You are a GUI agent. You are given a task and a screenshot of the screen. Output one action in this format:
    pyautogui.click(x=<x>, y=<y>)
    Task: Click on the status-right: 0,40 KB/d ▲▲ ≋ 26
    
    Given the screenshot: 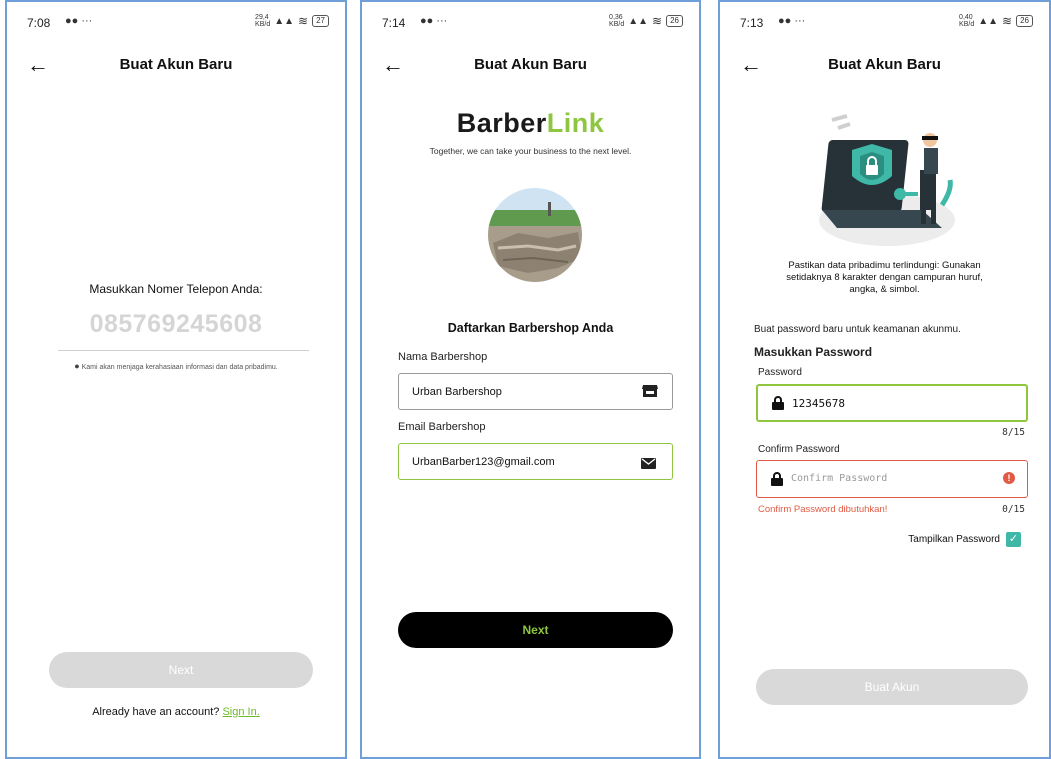 What is the action you would take?
    pyautogui.click(x=996, y=21)
    